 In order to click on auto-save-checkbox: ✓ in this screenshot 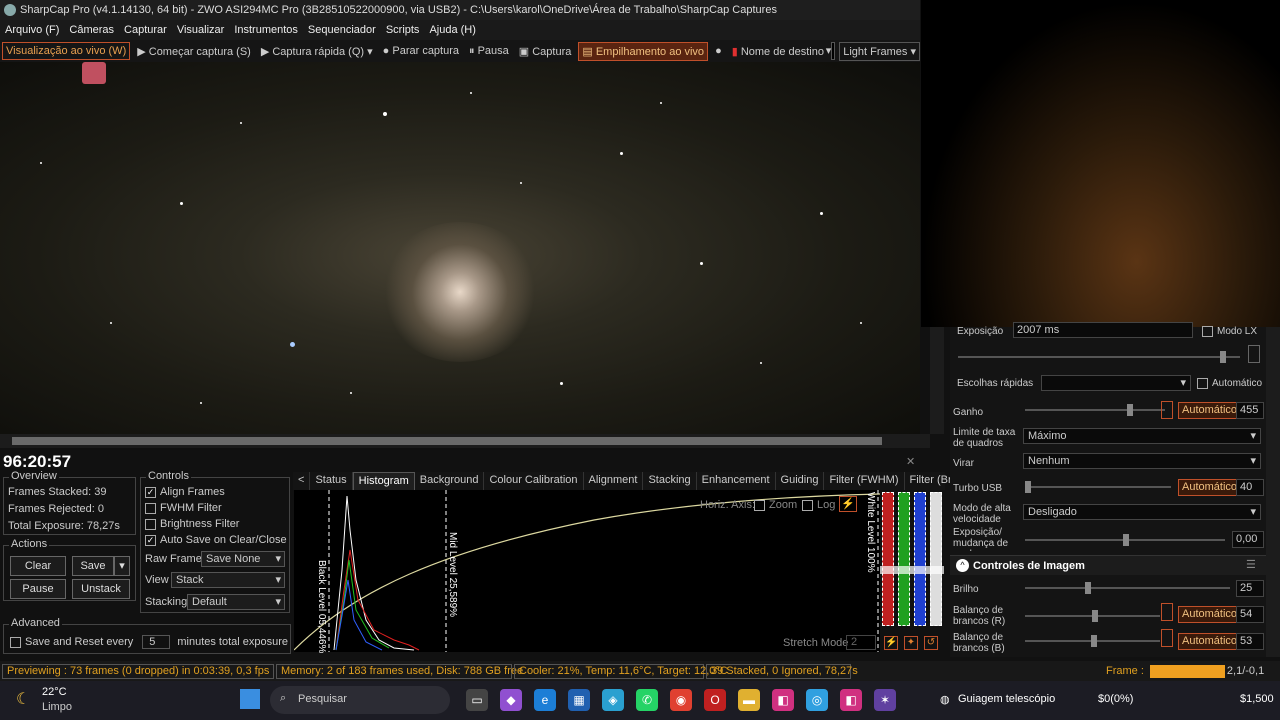, I will do `click(150, 540)`.